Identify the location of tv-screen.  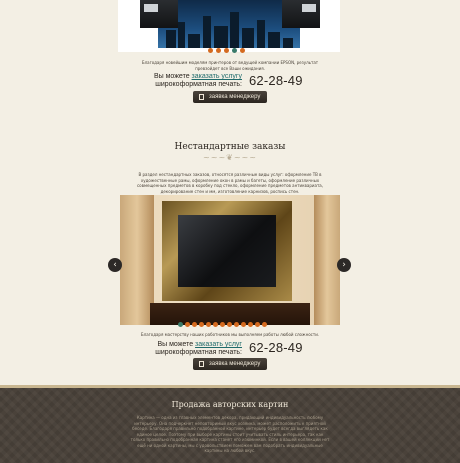
(227, 251).